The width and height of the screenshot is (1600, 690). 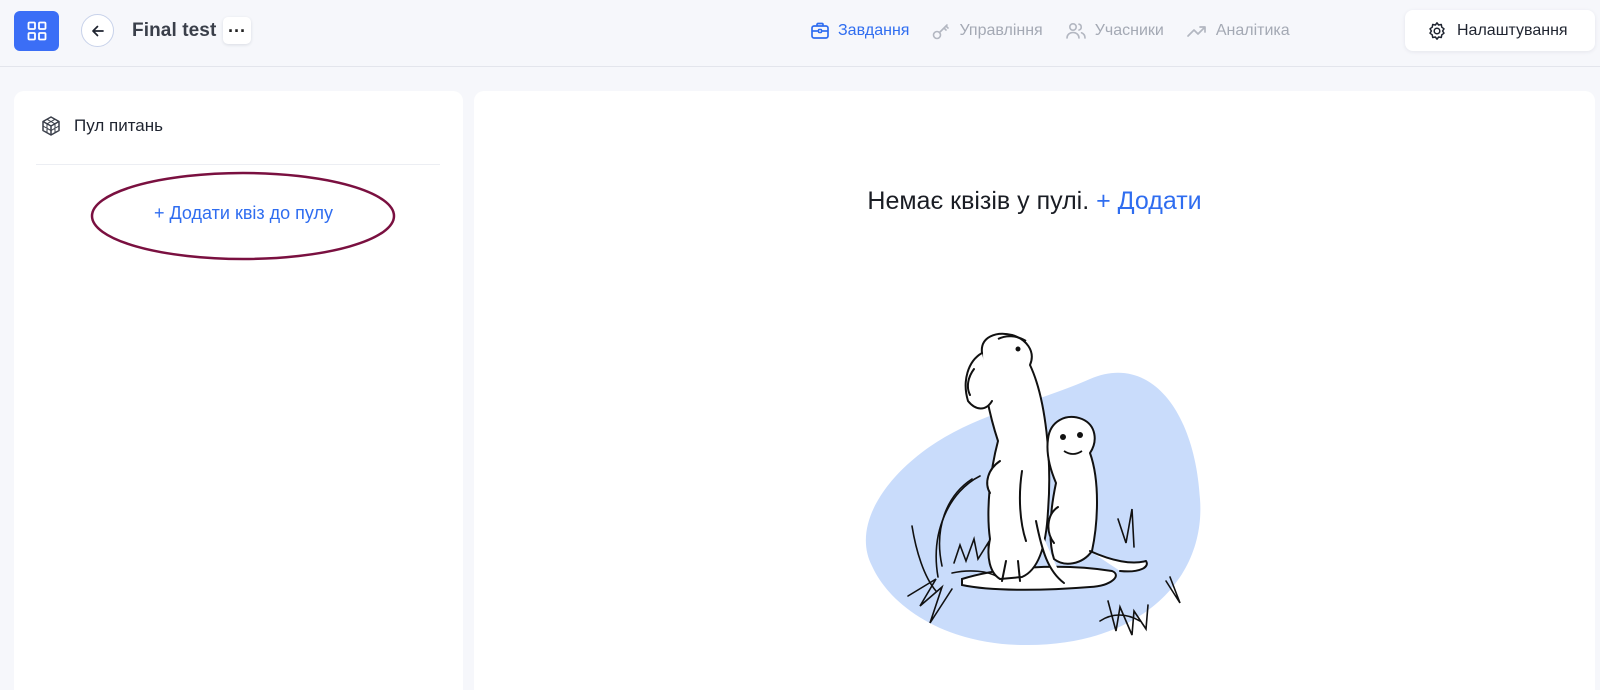 I want to click on tab-participants: Учасники, so click(x=1114, y=31).